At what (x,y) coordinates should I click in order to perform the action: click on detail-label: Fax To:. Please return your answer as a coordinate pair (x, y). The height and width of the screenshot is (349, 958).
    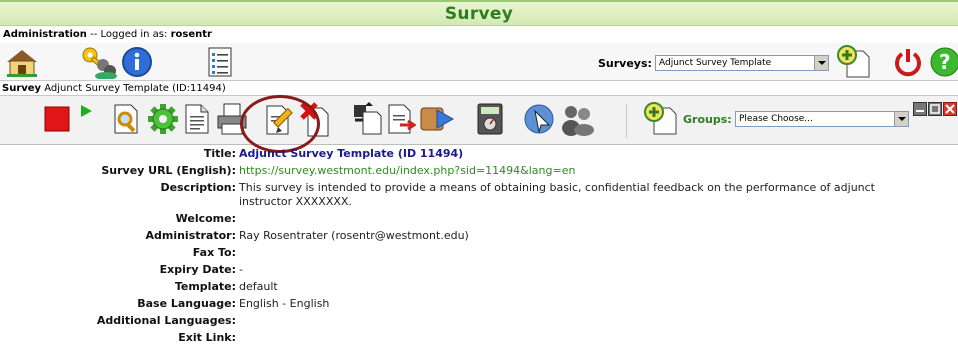
    Looking at the image, I should click on (214, 252).